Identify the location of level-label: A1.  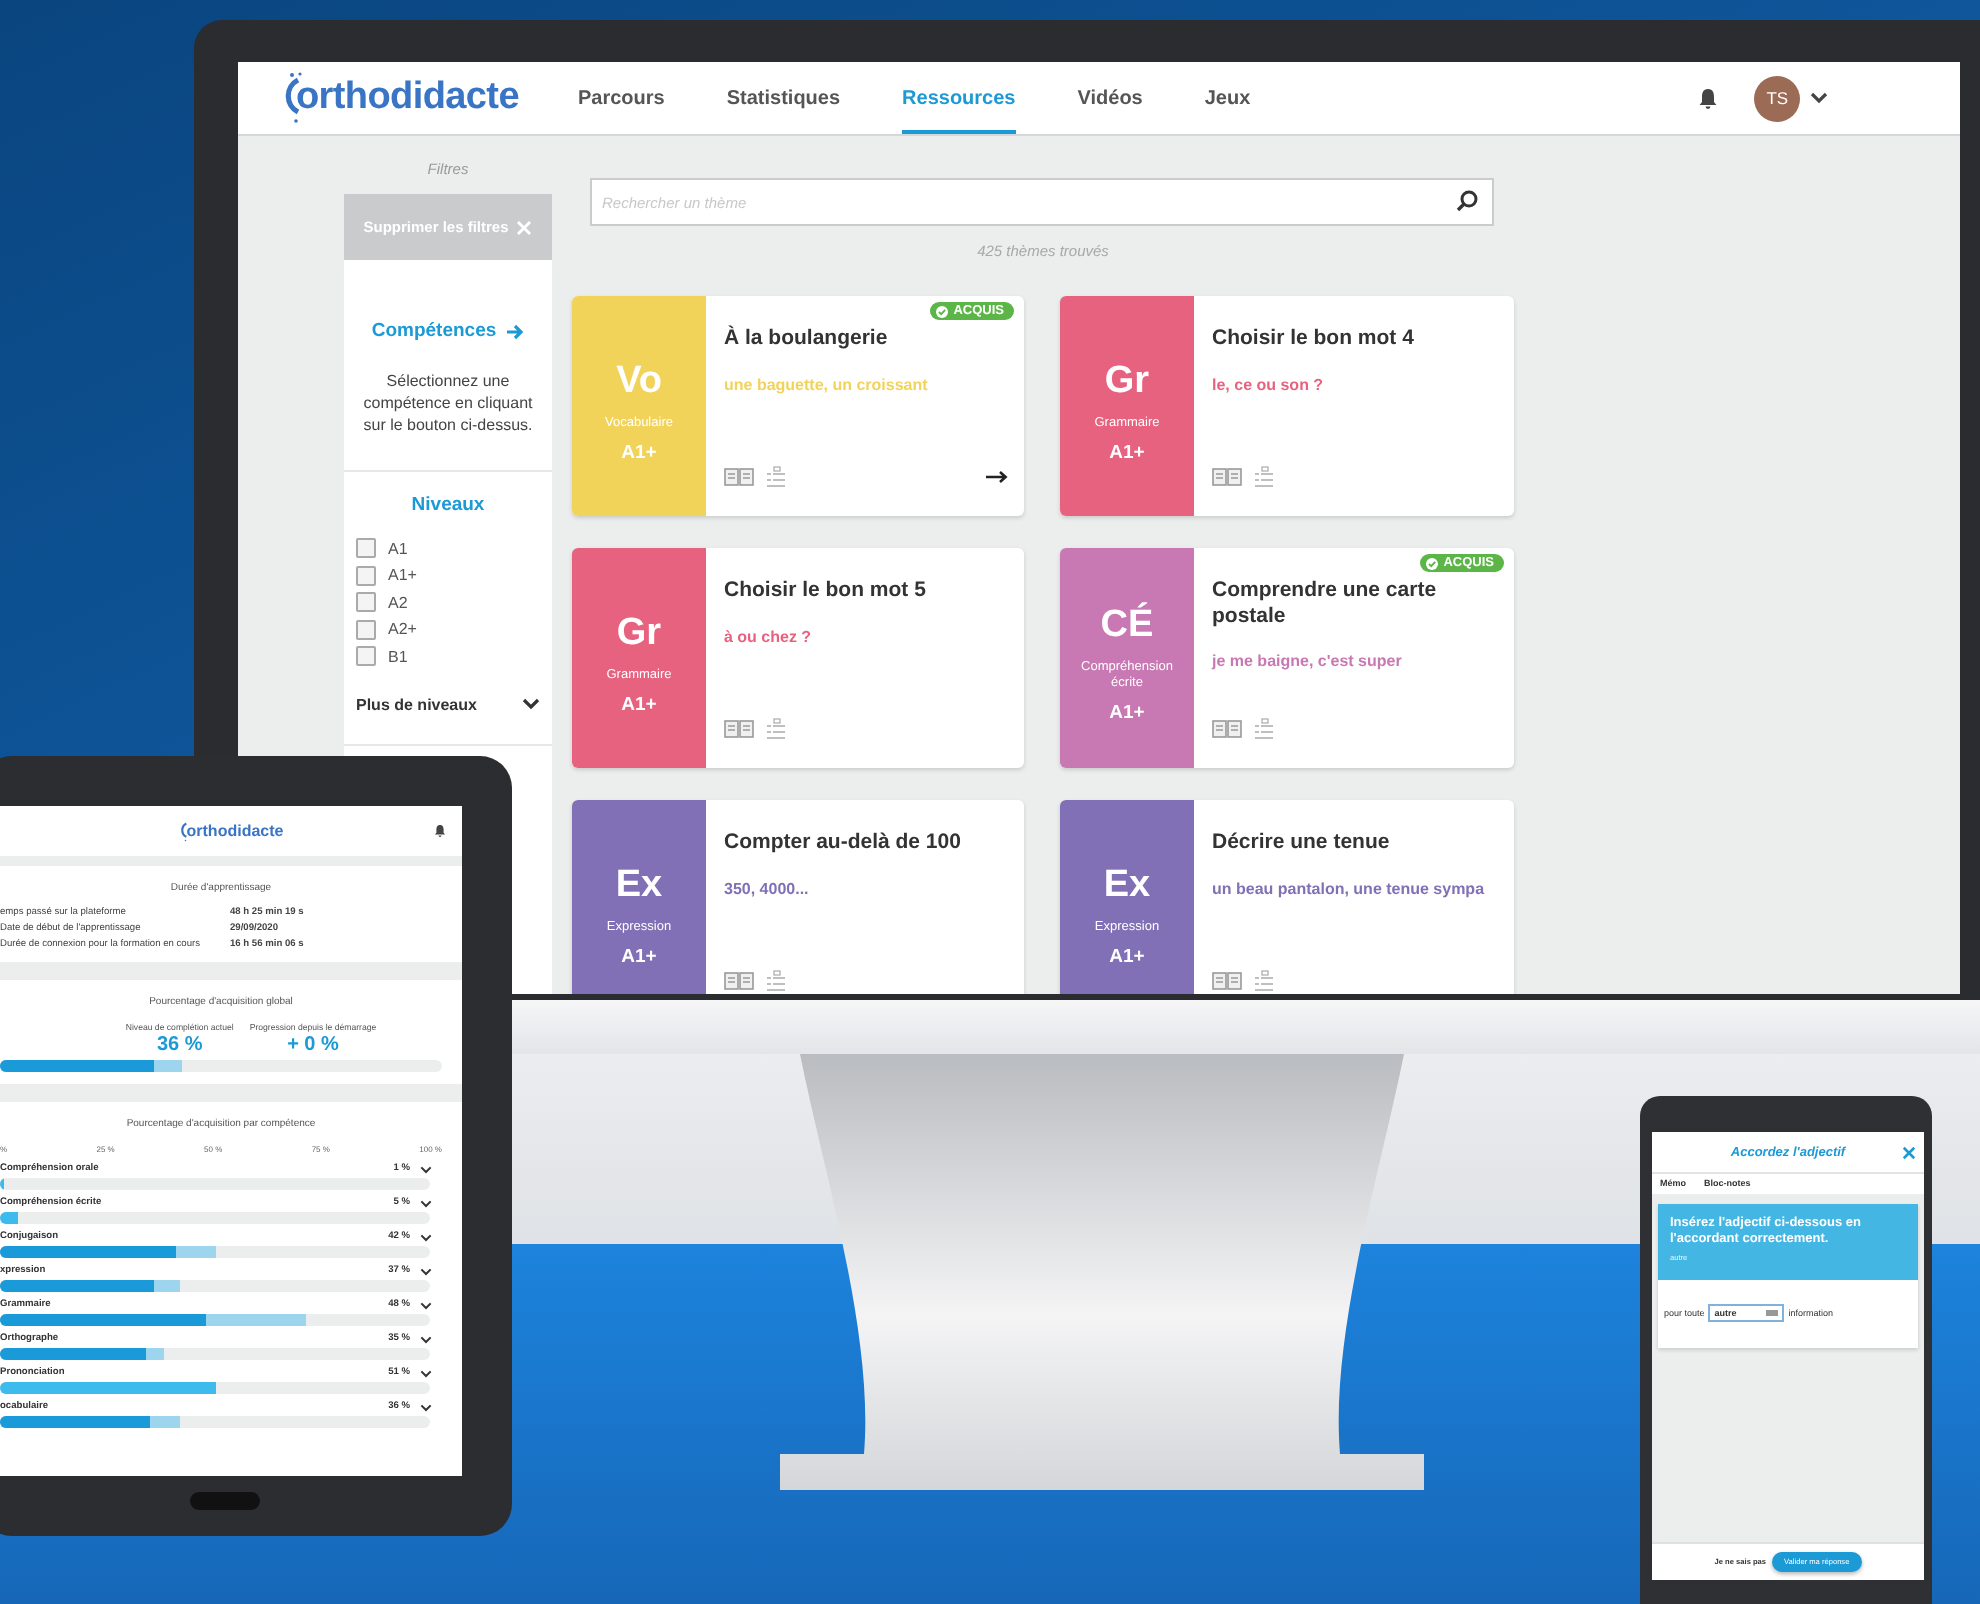
(398, 548).